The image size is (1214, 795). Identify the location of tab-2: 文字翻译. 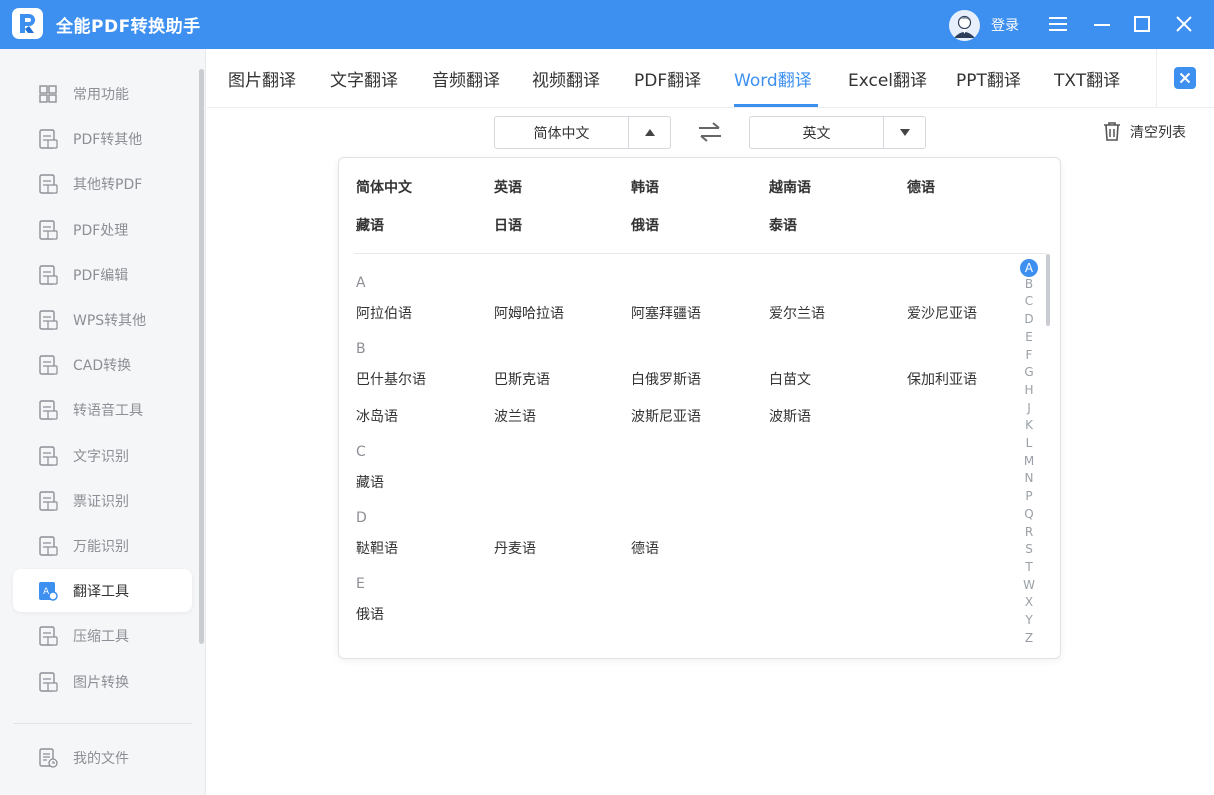
(364, 78).